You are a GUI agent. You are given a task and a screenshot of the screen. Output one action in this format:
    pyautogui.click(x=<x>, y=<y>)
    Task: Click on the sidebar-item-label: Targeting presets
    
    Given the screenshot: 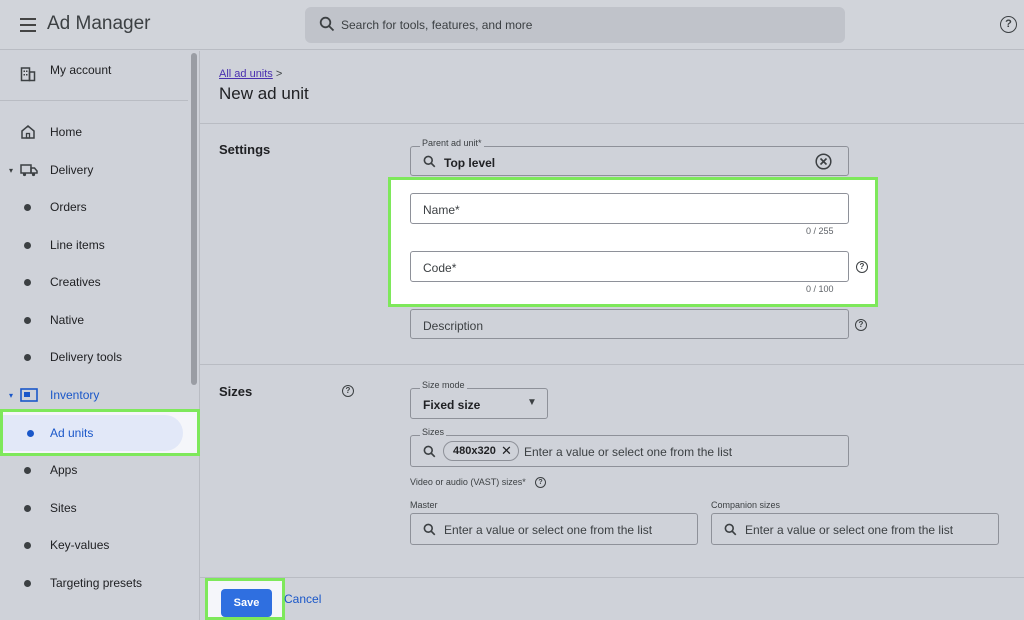 What is the action you would take?
    pyautogui.click(x=96, y=583)
    